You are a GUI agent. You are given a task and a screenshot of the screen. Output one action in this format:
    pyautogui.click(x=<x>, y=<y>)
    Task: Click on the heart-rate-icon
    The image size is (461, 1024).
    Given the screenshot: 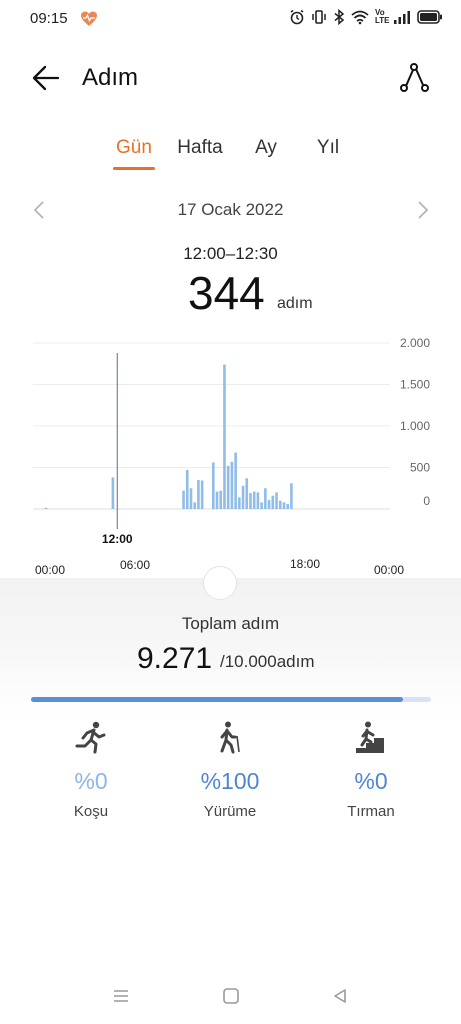 What is the action you would take?
    pyautogui.click(x=89, y=18)
    